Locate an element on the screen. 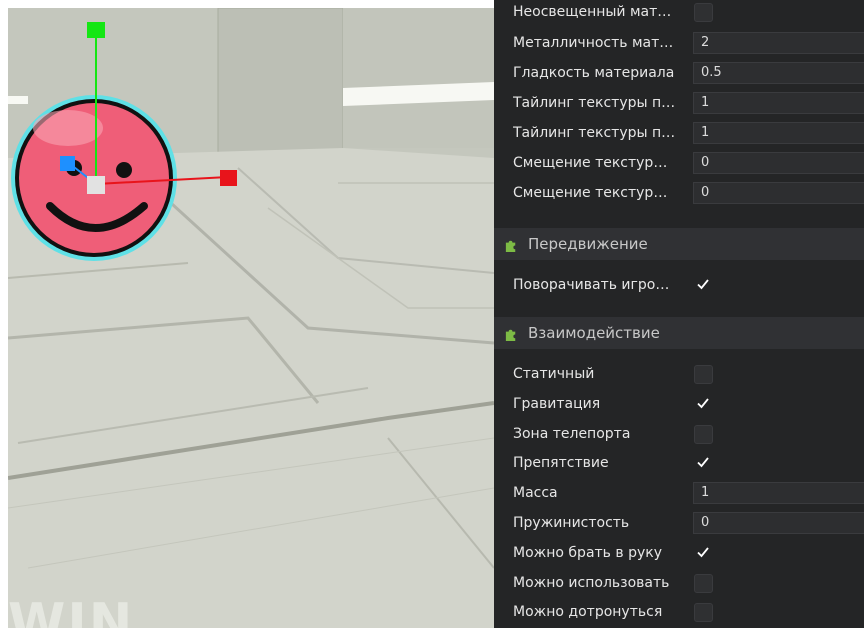 The image size is (864, 628). property-row: Препятствие is located at coordinates (679, 463).